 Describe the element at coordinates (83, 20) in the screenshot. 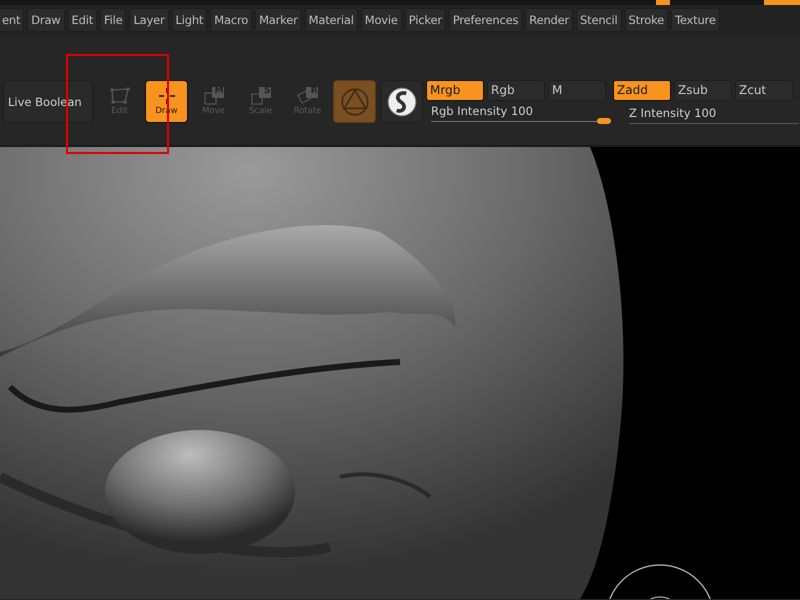

I see `menu-item: Edit` at that location.